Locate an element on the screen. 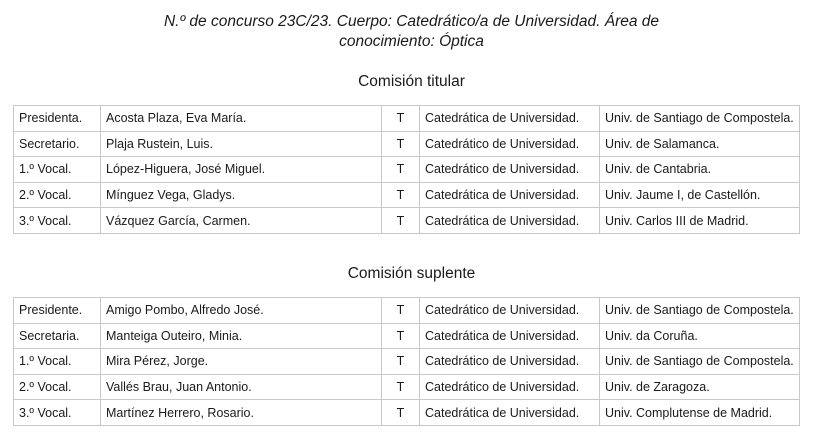  title-line-2: conocimiento: Óptica is located at coordinates (411, 41).